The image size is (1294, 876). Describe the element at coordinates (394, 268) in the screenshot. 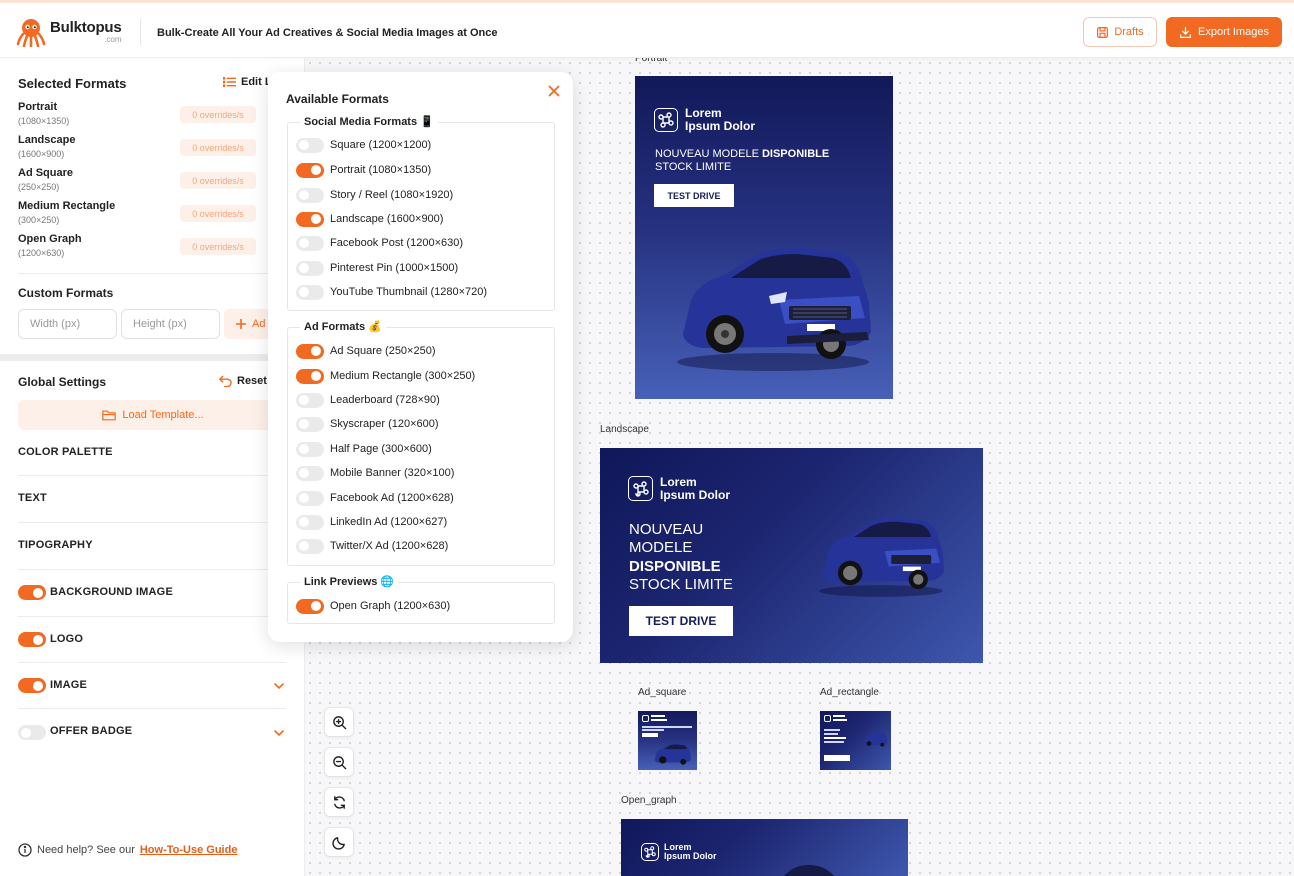

I see `format-option-label: Pinterest Pin (1000×1500)` at that location.